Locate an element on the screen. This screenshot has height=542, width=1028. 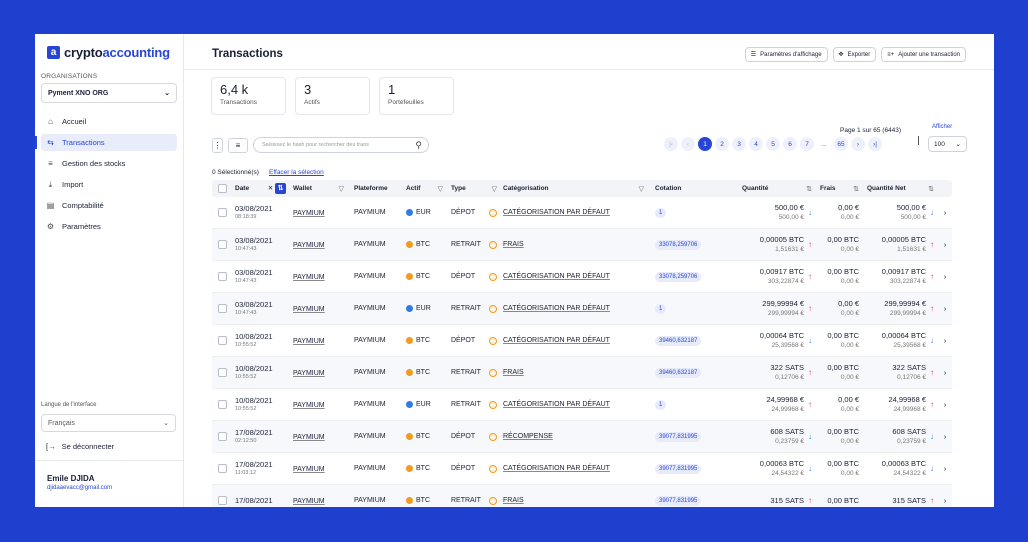
page-button: 4 is located at coordinates (756, 144).